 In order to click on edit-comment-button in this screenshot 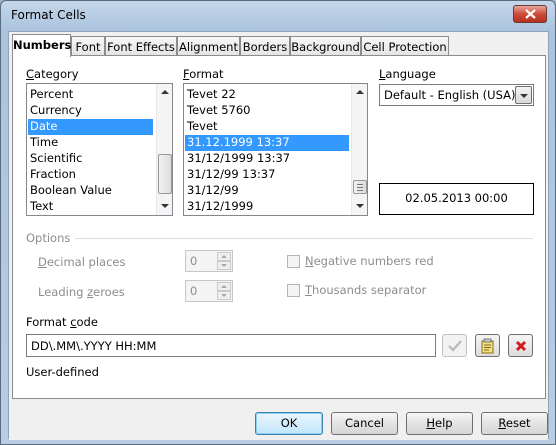, I will do `click(487, 345)`.